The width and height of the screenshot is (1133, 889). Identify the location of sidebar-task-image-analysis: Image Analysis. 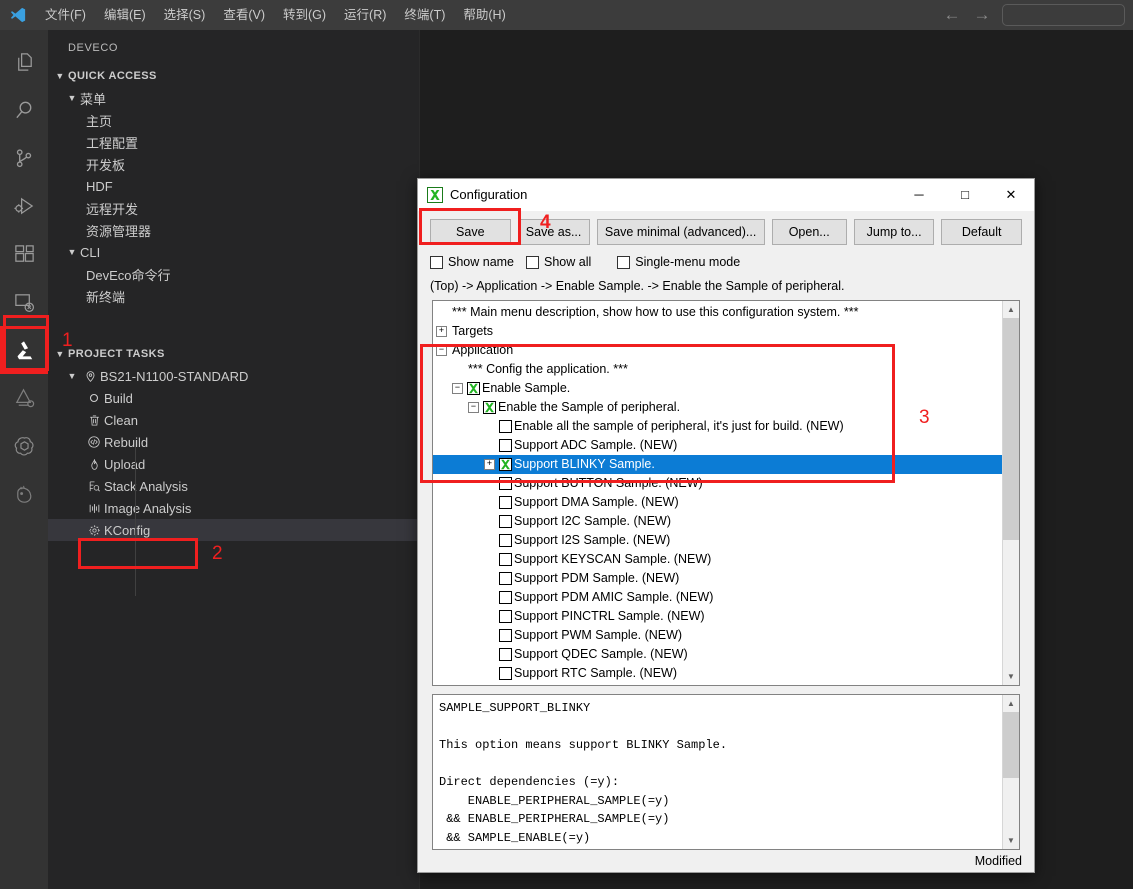
(233, 508).